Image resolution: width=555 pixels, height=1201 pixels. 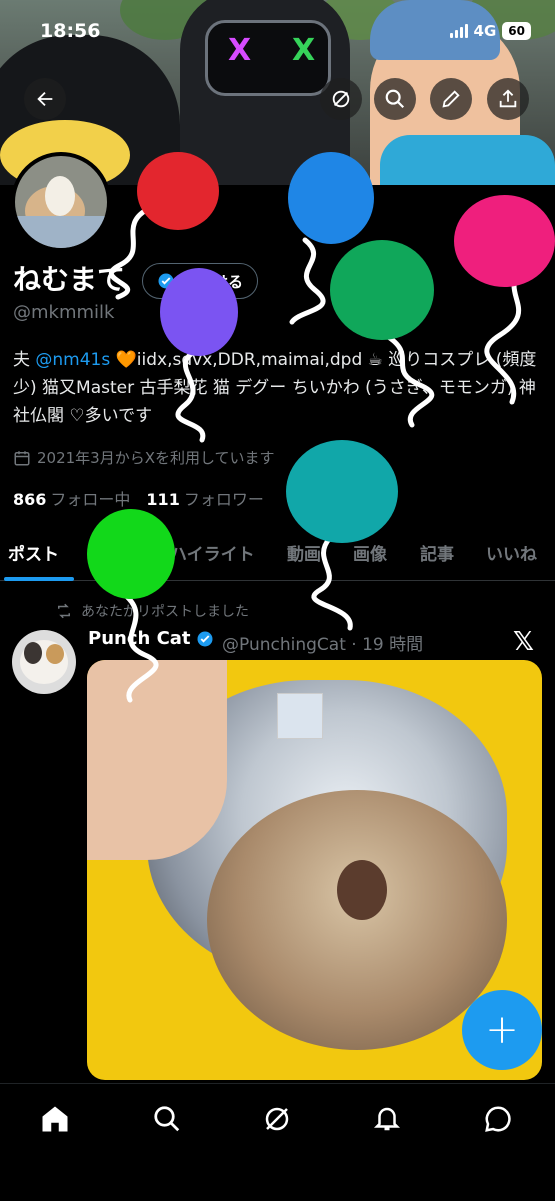 What do you see at coordinates (331, 198) in the screenshot?
I see `blue-balloon` at bounding box center [331, 198].